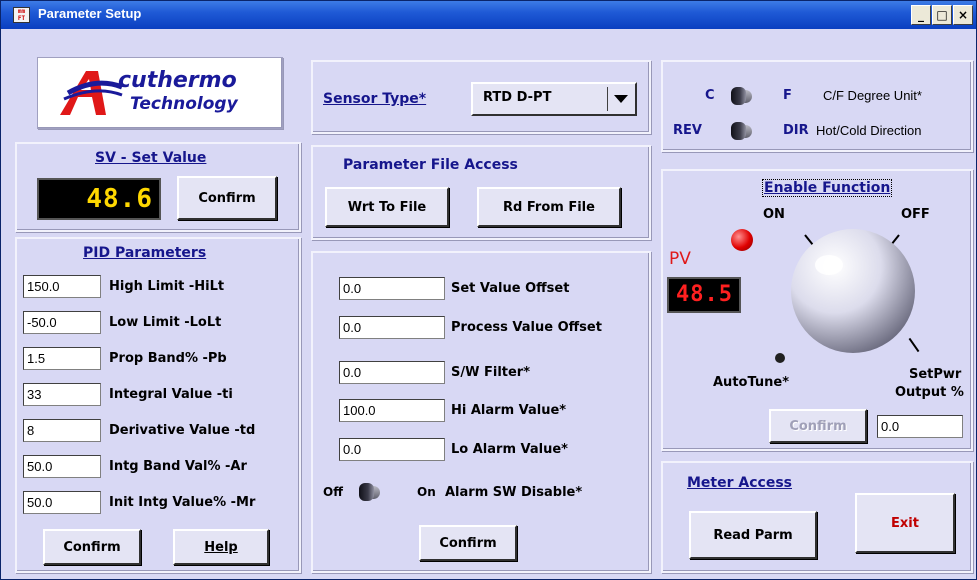 This screenshot has width=977, height=580. I want to click on sensor-panel: Sensor Type* RTD D-PT, so click(481, 97).